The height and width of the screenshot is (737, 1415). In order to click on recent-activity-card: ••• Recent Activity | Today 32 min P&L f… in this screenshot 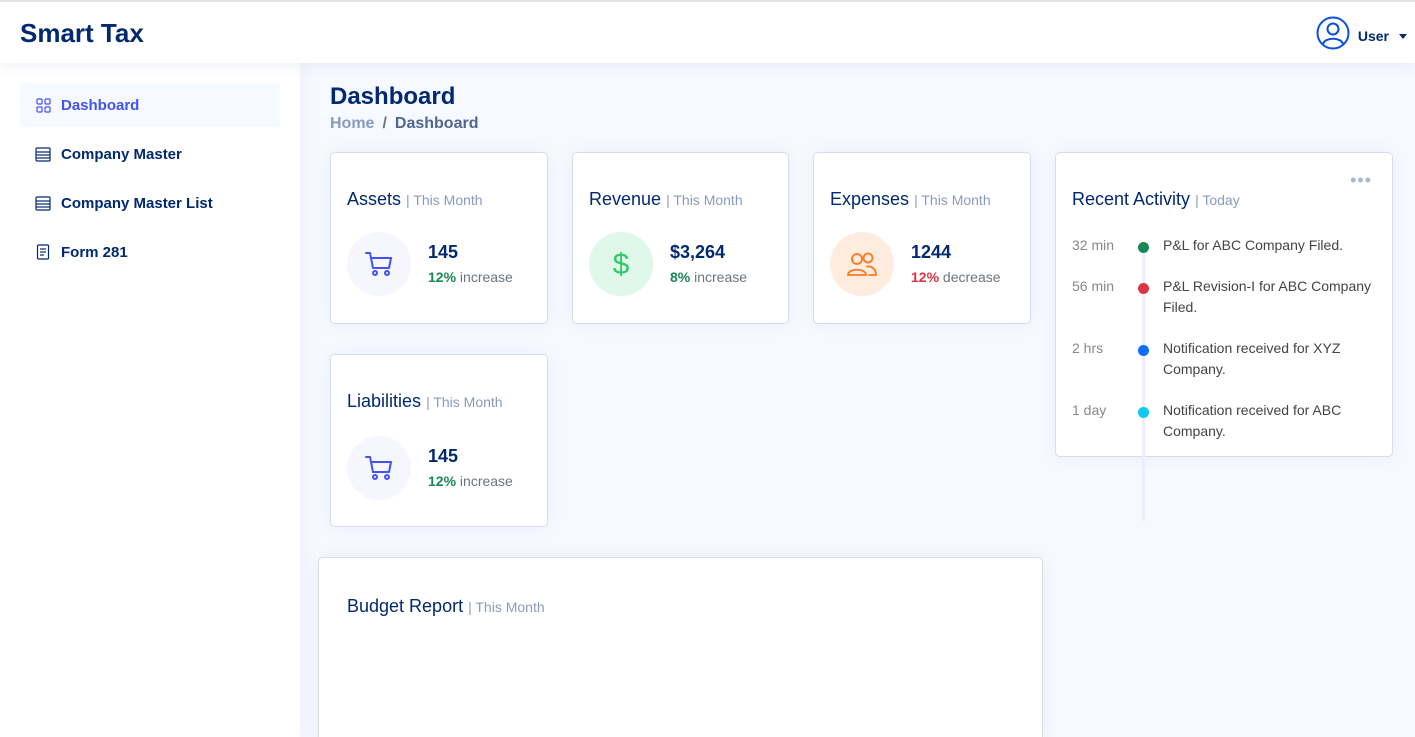, I will do `click(1224, 336)`.